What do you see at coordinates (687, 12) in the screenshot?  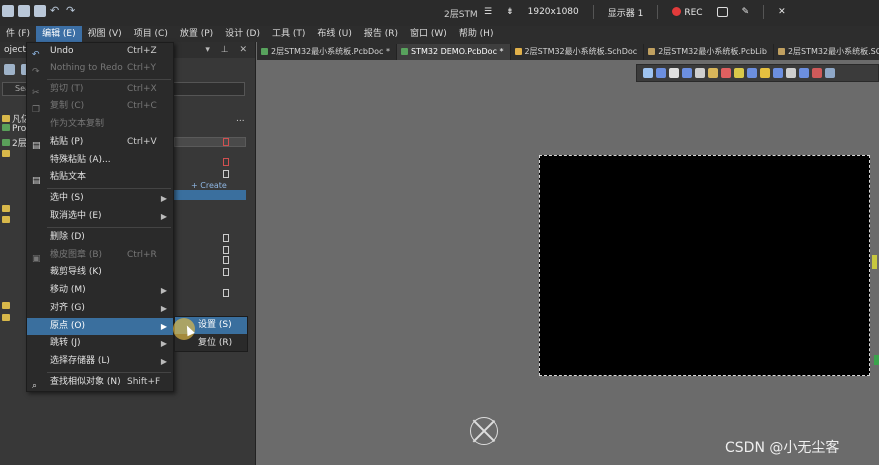 I see `rec-button: REC` at bounding box center [687, 12].